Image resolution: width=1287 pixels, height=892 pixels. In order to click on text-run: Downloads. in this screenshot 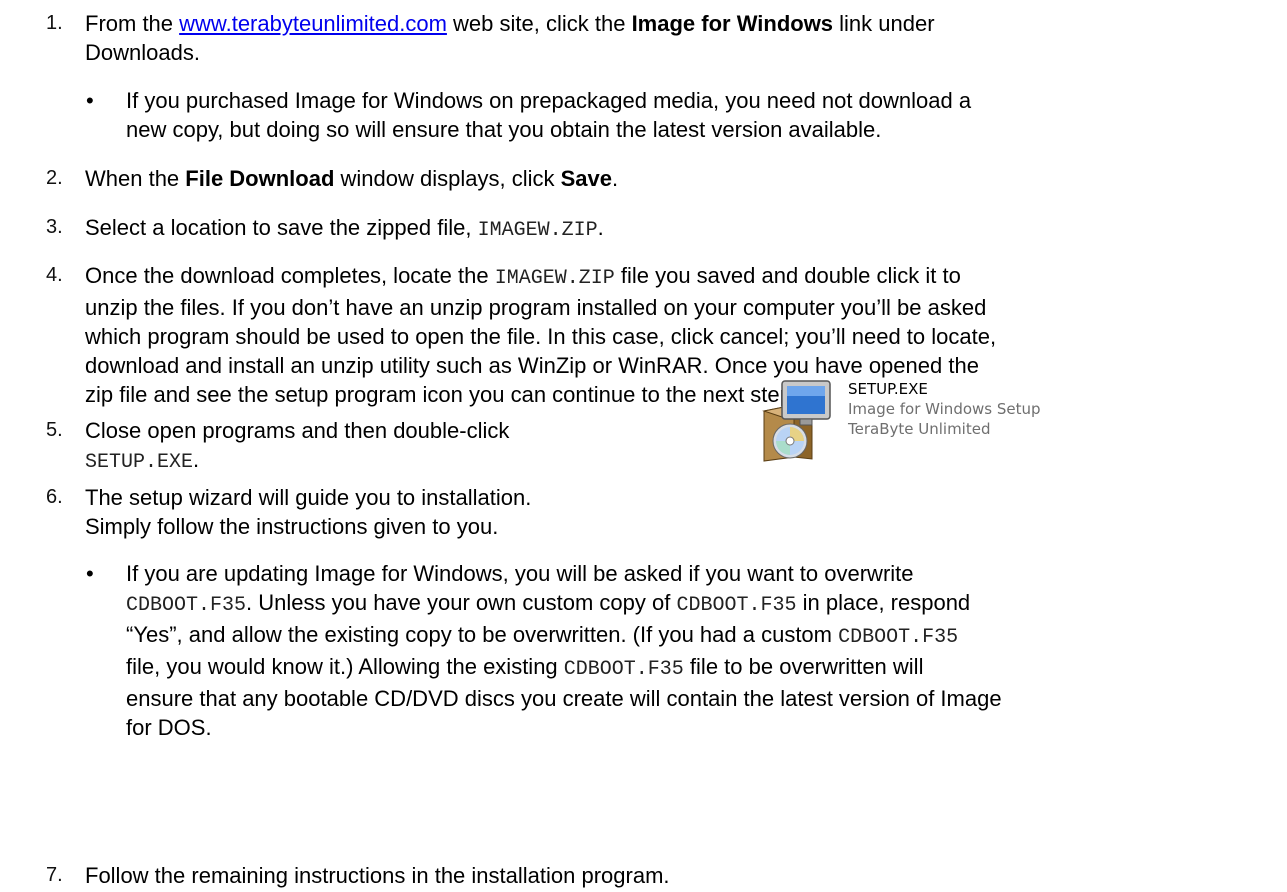, I will do `click(142, 52)`.